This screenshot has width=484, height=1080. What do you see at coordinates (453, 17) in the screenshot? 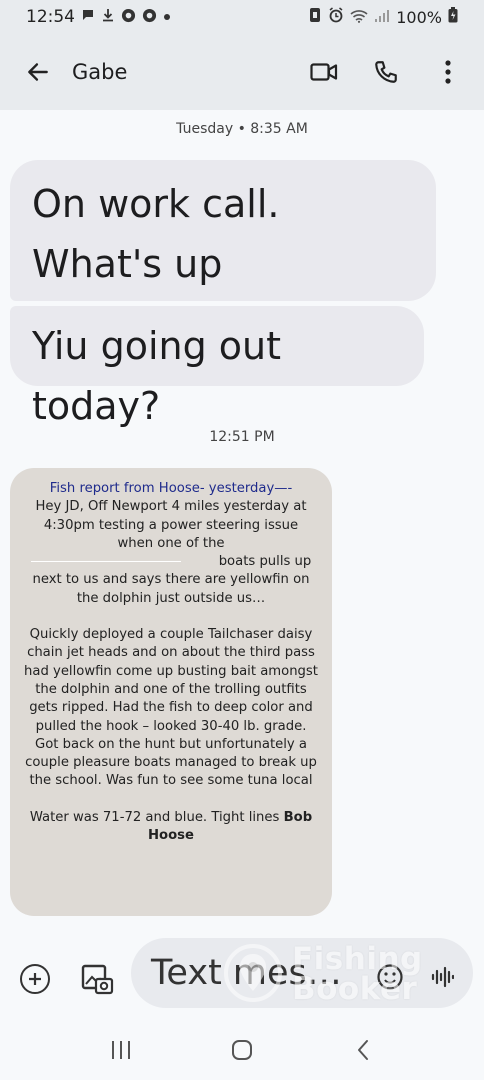
I see `battery-icon` at bounding box center [453, 17].